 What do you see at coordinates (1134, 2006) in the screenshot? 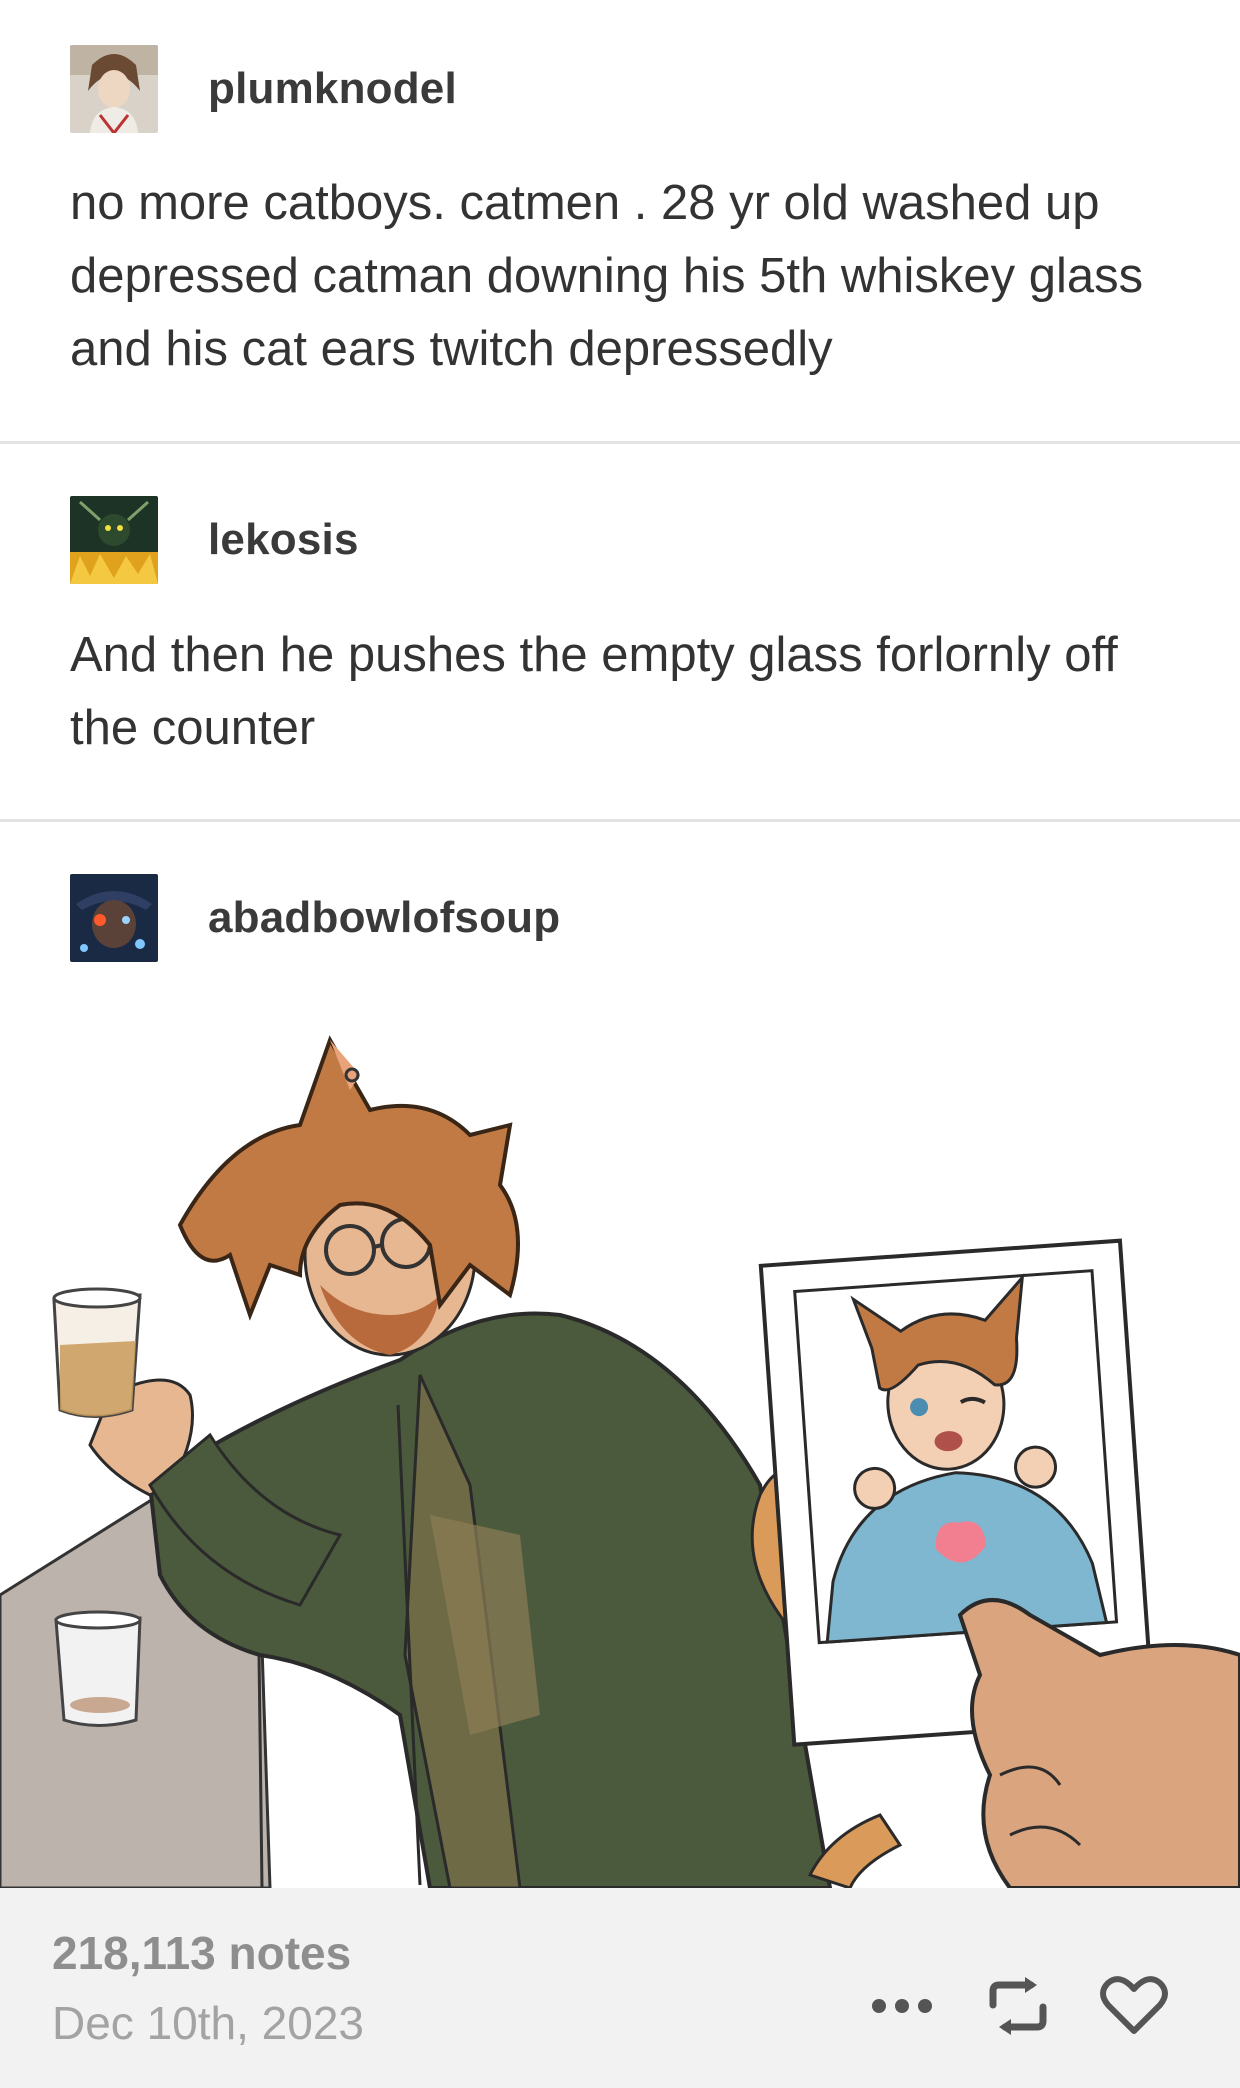
I see `heart-icon` at bounding box center [1134, 2006].